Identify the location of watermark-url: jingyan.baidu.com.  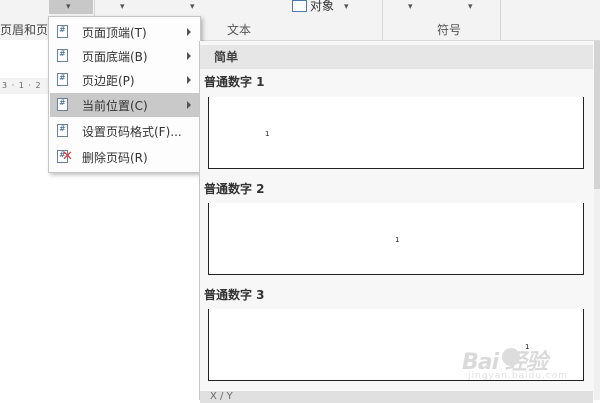
(518, 376).